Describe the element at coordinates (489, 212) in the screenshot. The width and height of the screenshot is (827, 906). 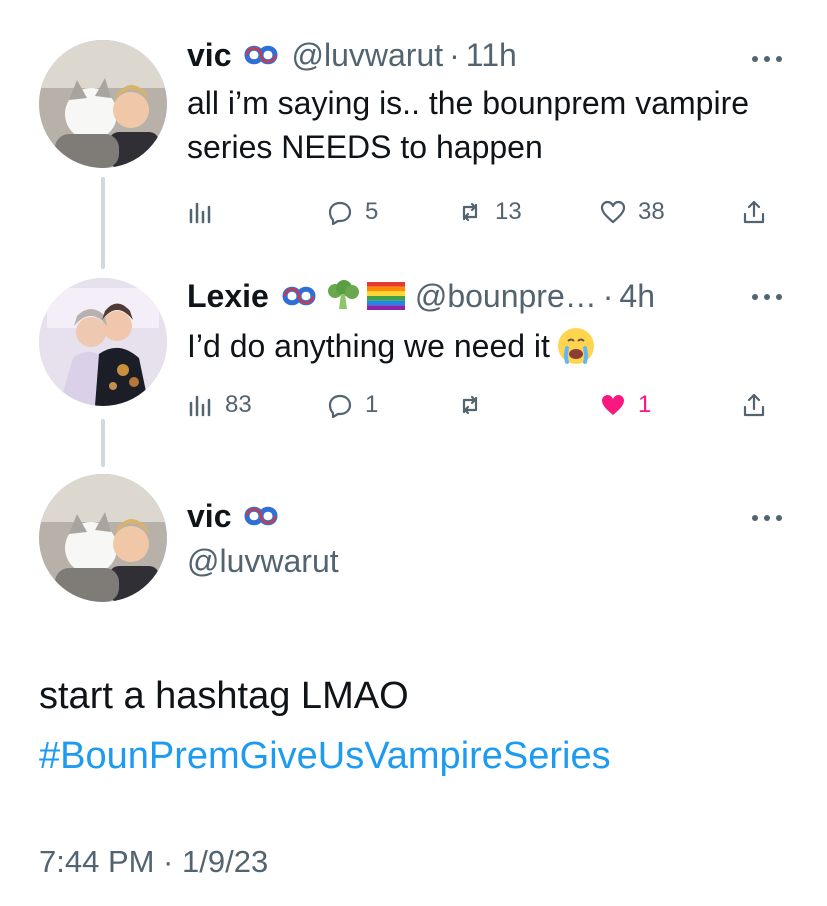
I see `retweet-button: 13` at that location.